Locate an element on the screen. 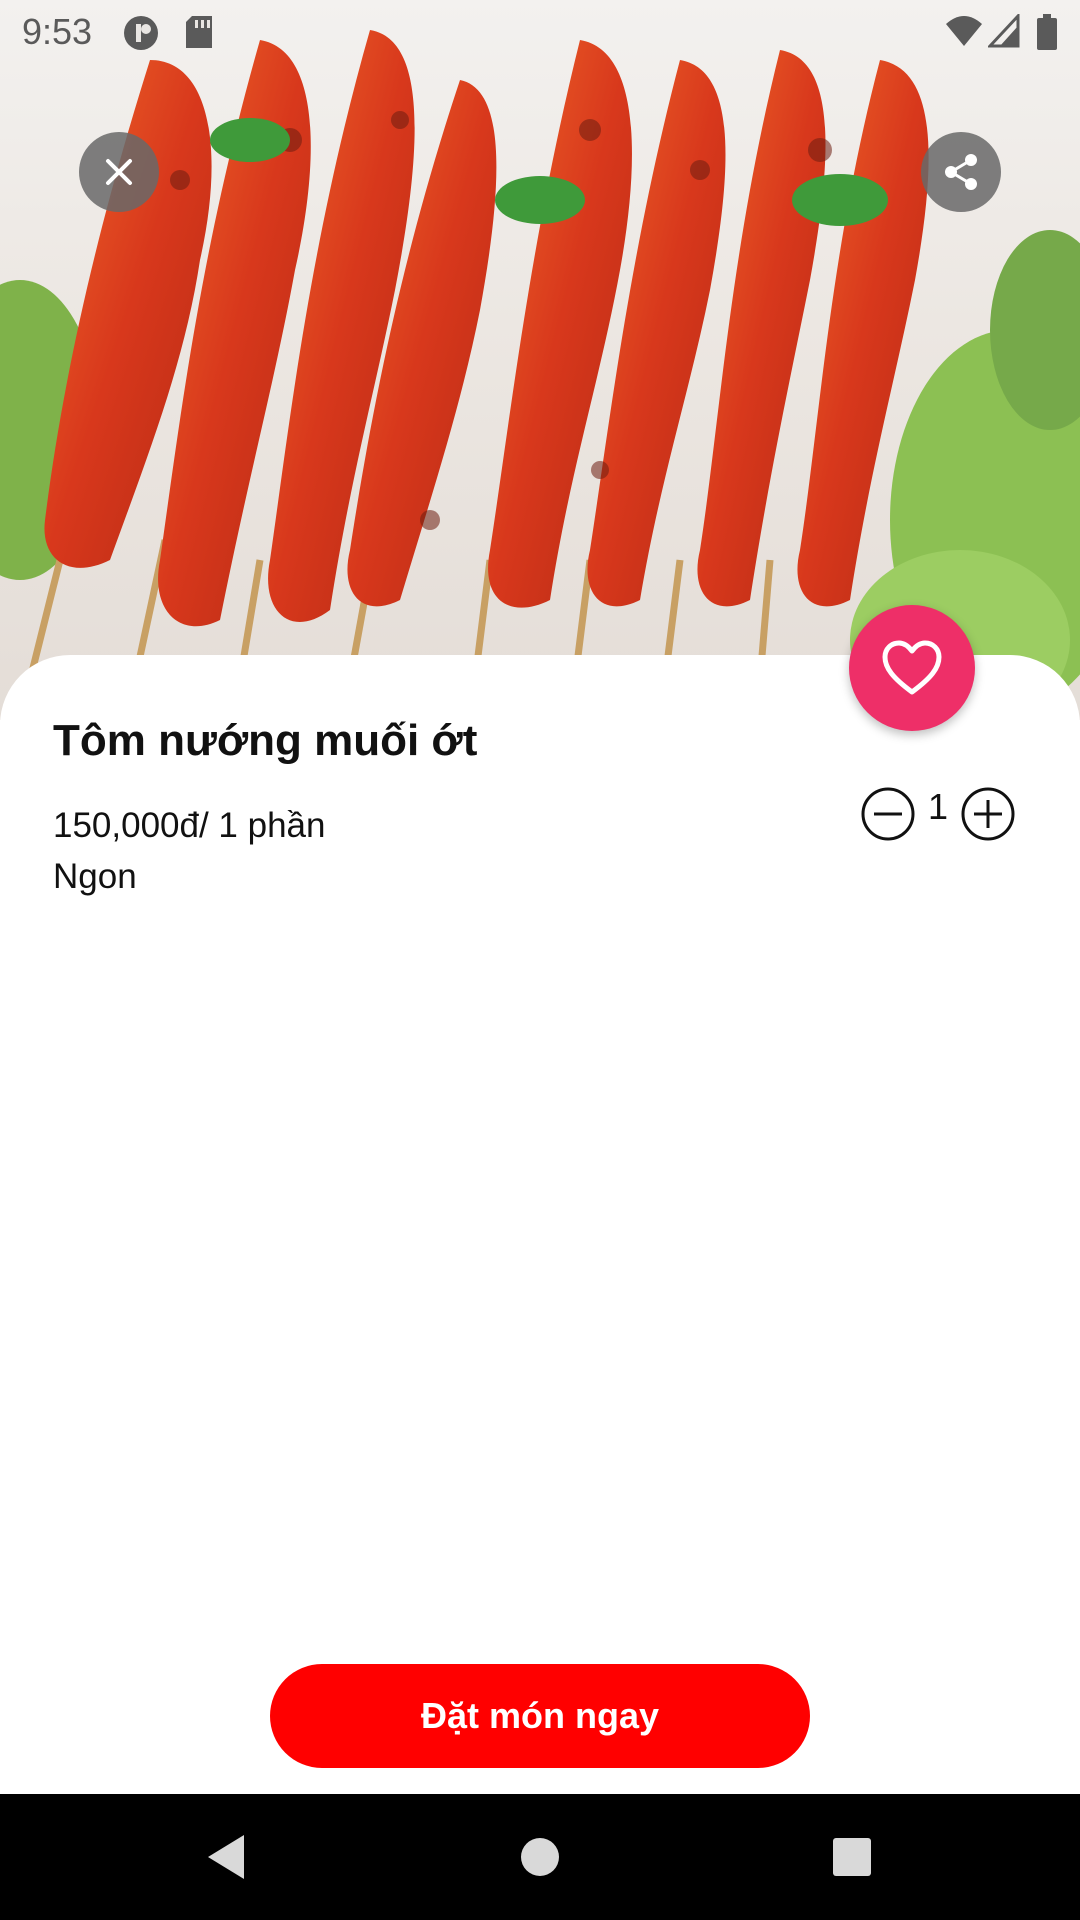 This screenshot has width=1080, height=1920. app-notification-icon is located at coordinates (141, 33).